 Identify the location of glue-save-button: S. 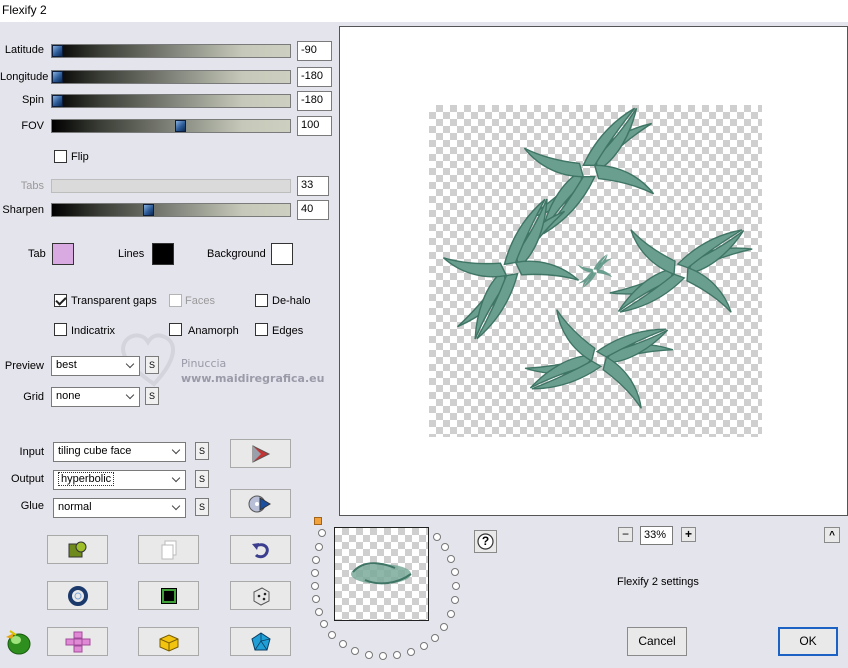
(202, 507).